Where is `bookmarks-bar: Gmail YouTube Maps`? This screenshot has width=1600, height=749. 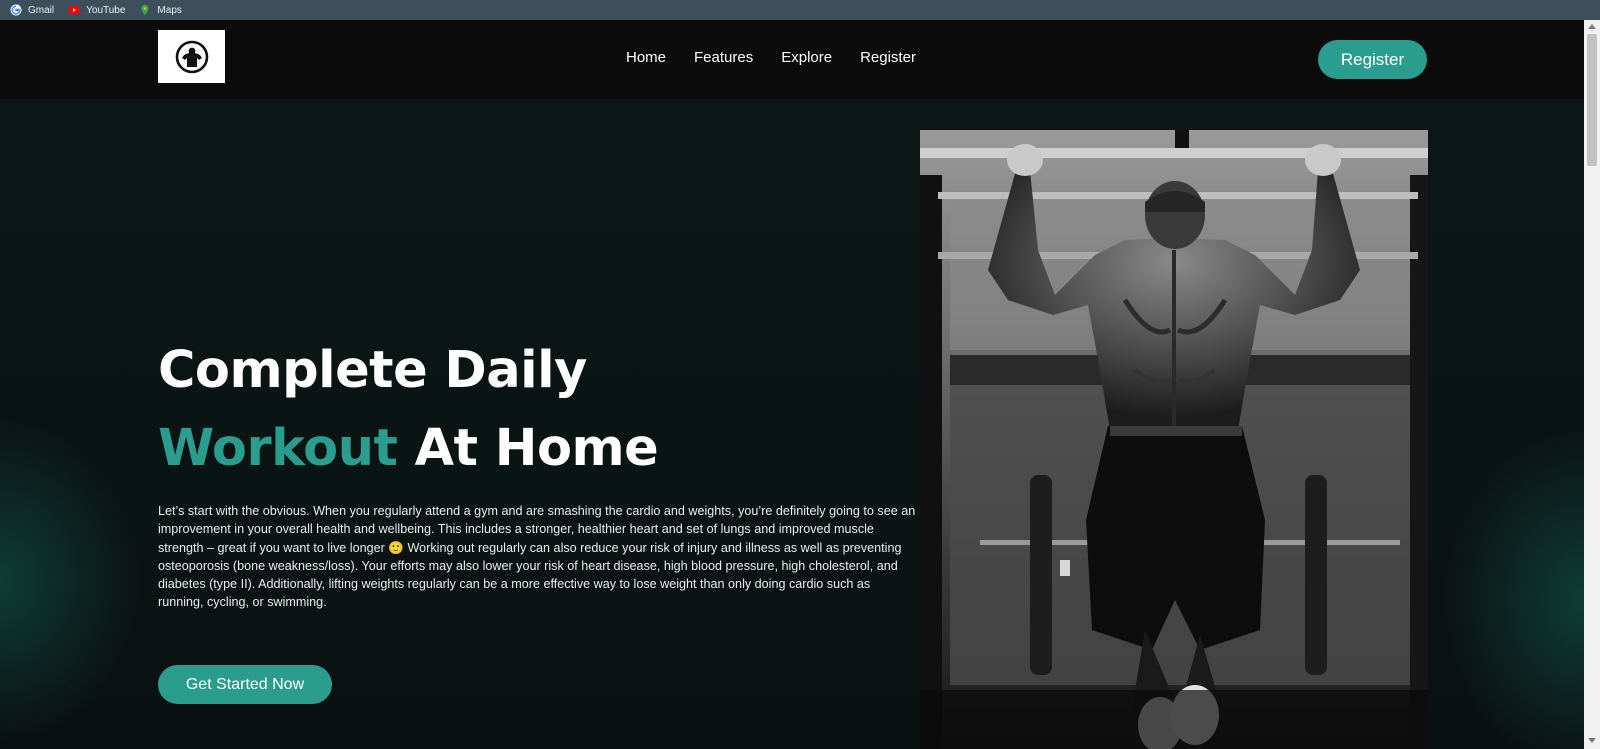 bookmarks-bar: Gmail YouTube Maps is located at coordinates (800, 10).